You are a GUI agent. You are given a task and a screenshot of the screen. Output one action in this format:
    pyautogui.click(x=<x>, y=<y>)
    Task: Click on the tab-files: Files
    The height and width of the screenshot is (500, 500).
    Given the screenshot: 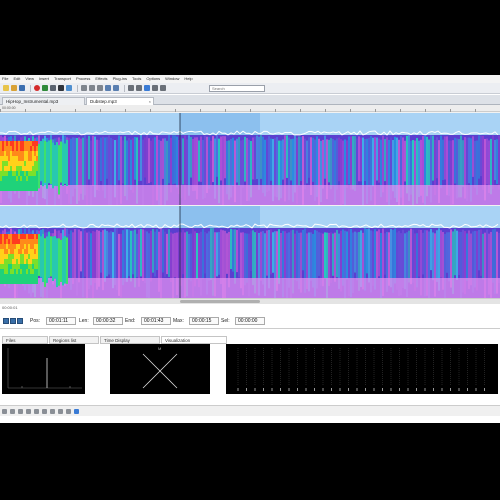 What is the action you would take?
    pyautogui.click(x=25, y=340)
    